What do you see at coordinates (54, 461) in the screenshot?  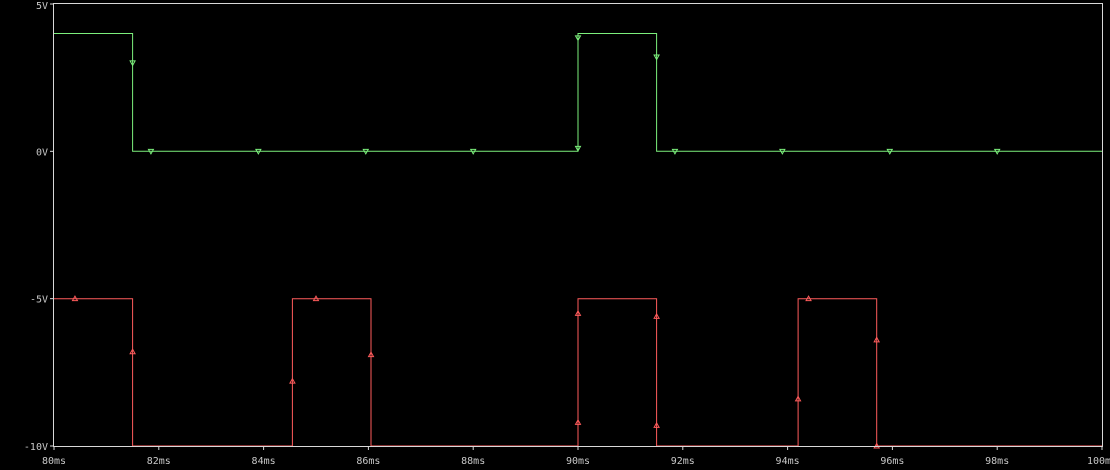 I see `x-tick-label: 80ms` at bounding box center [54, 461].